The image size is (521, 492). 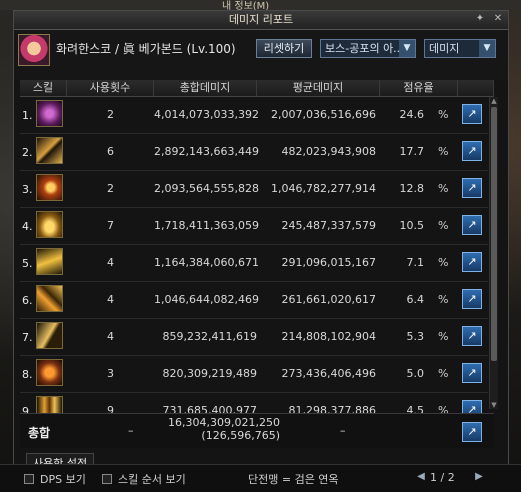 What do you see at coordinates (206, 225) in the screenshot?
I see `total-damage: 1,718,411,363,059` at bounding box center [206, 225].